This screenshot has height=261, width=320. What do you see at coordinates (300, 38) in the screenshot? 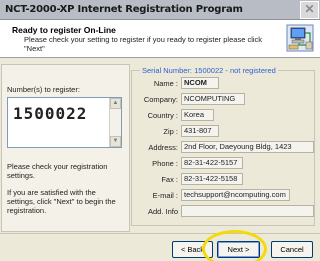
I see `computer-network-icon` at bounding box center [300, 38].